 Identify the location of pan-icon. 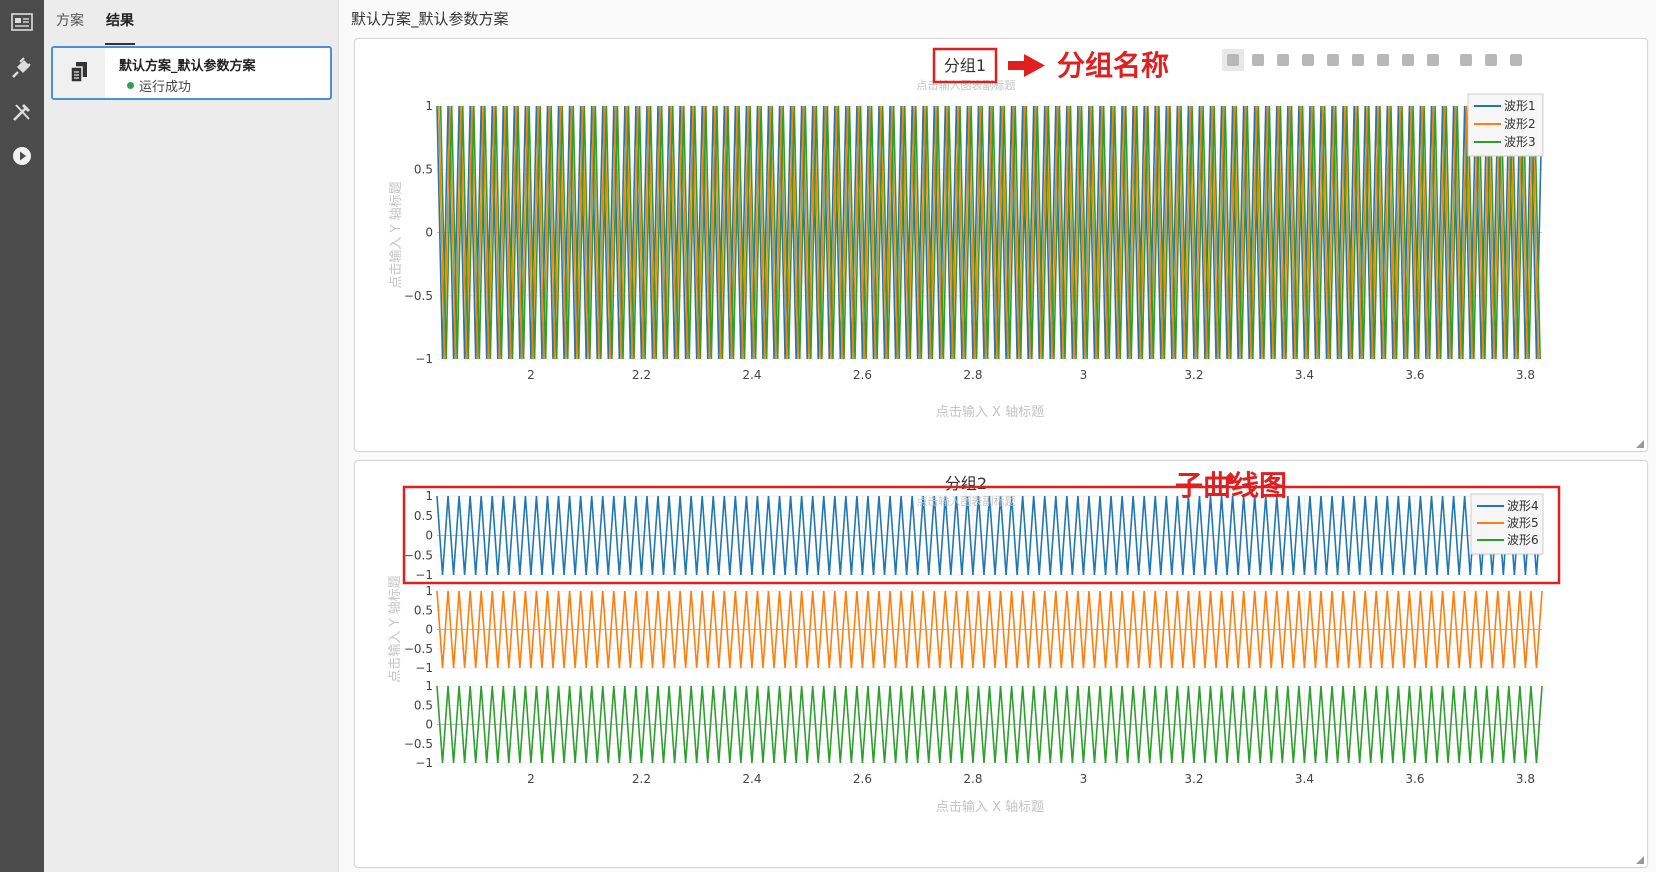
(1258, 60).